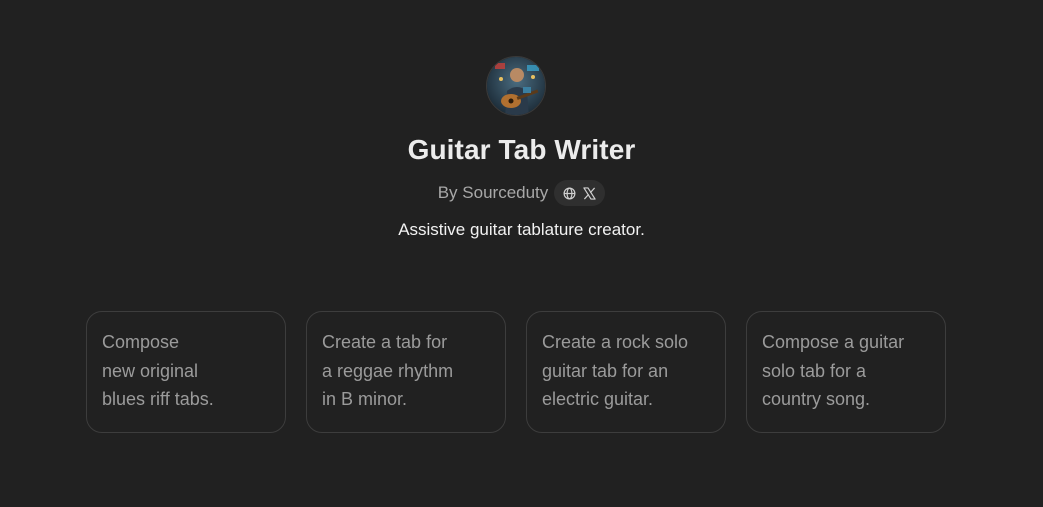  I want to click on guitarist-image-icon, so click(516, 86).